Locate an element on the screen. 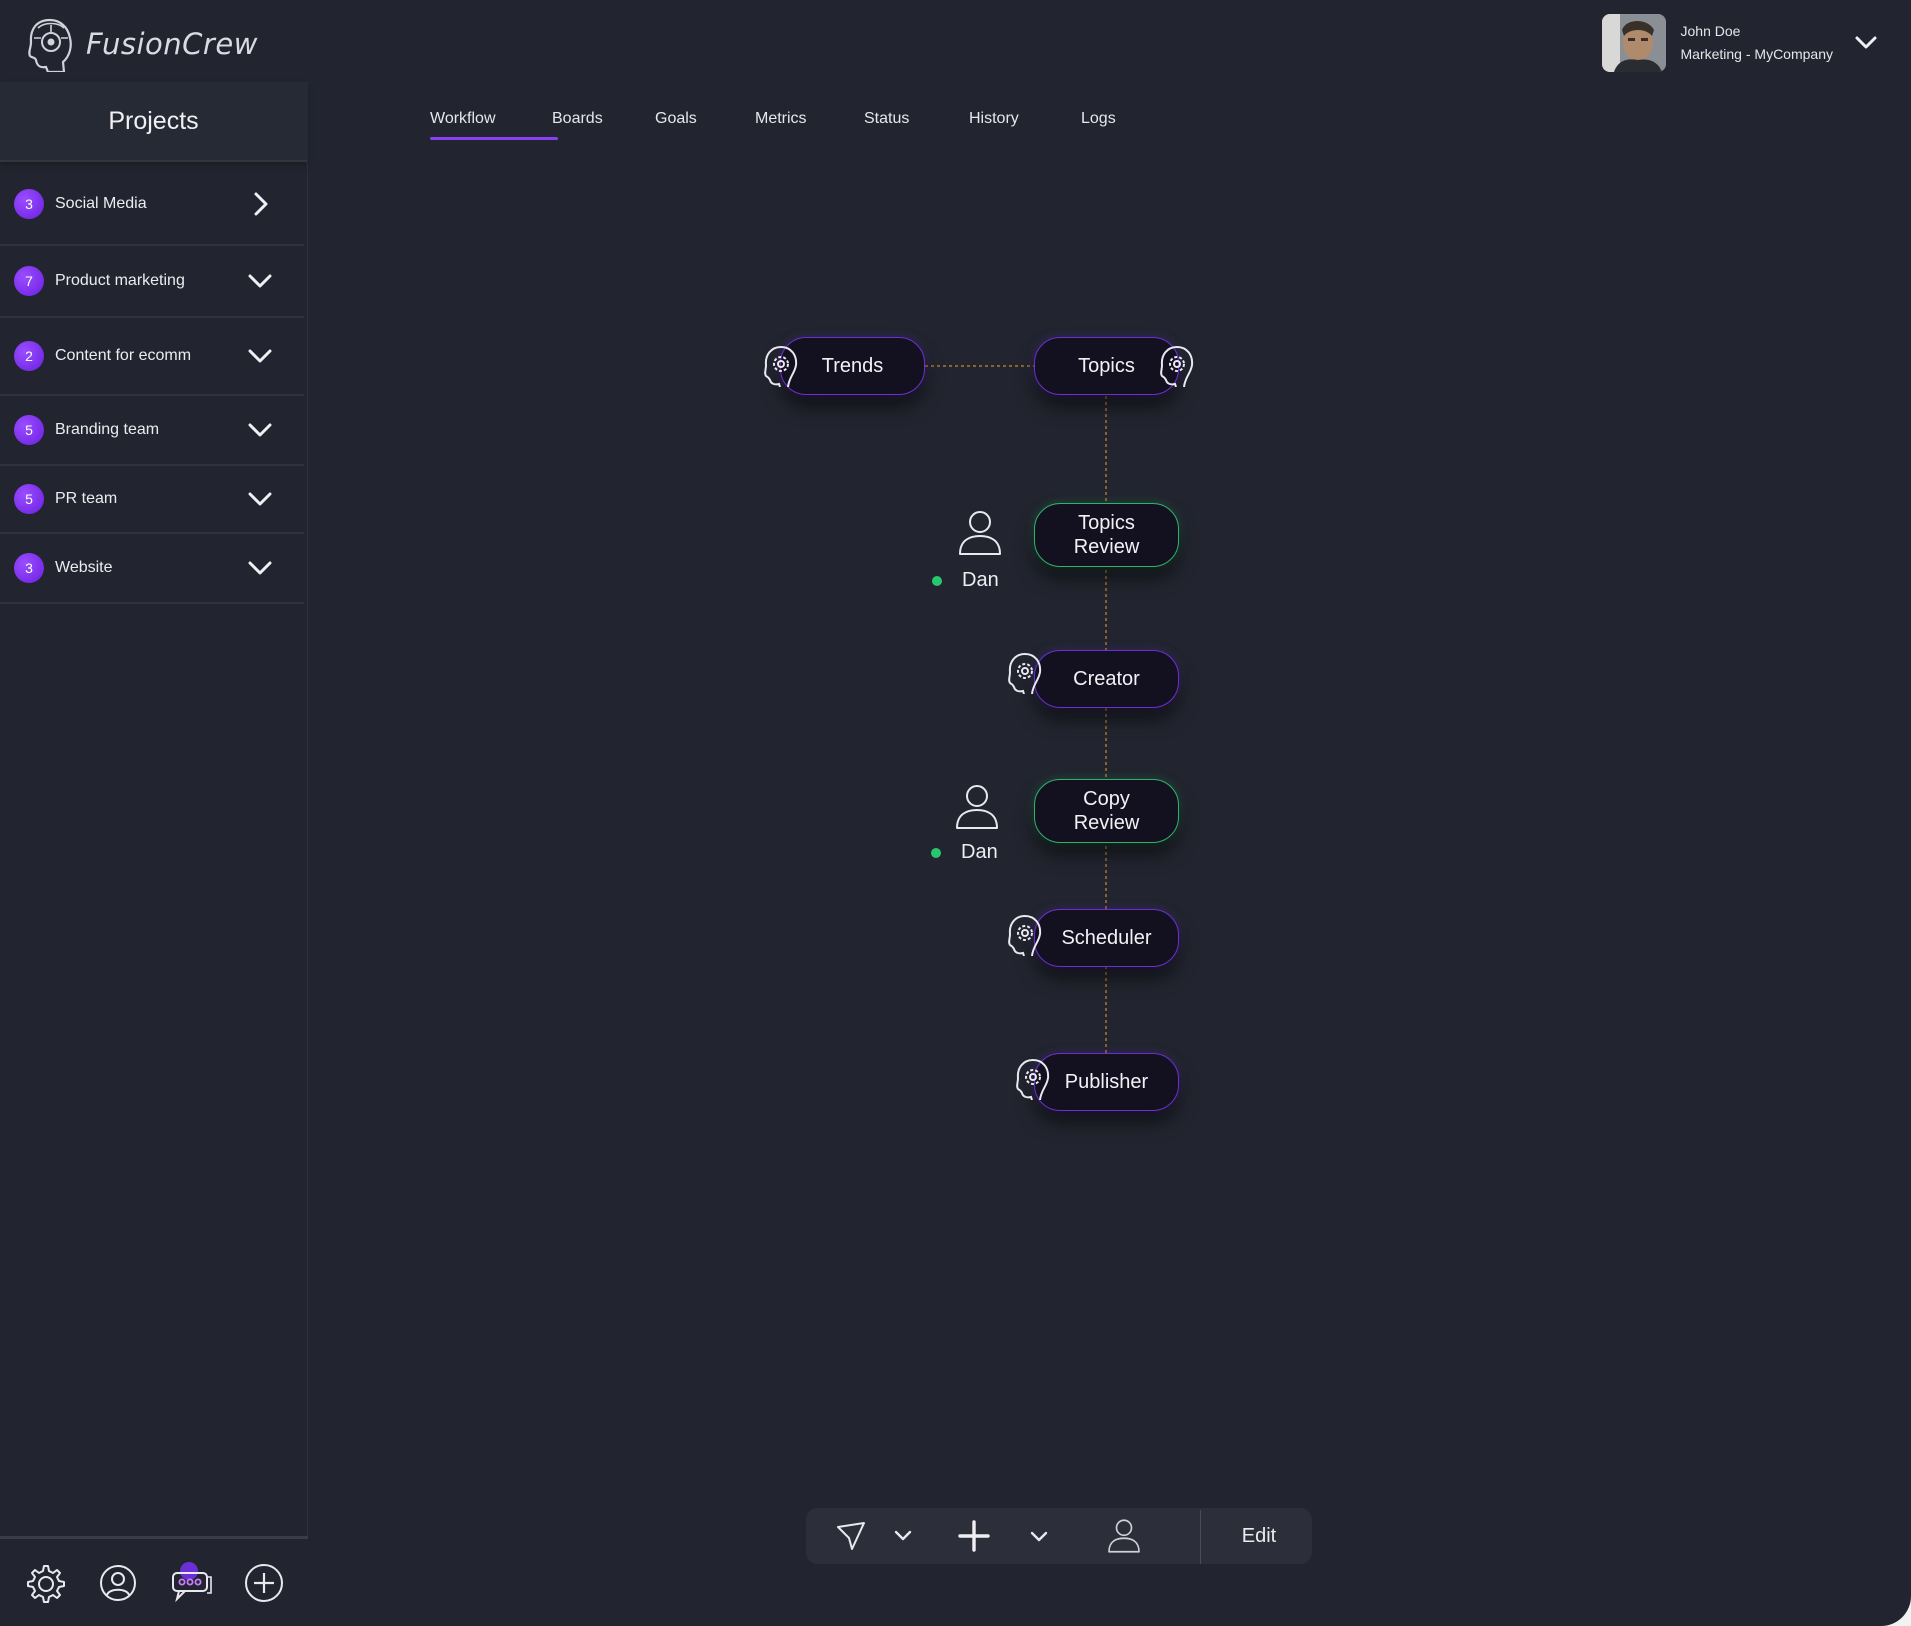 This screenshot has height=1626, width=1911. add-node-button is located at coordinates (974, 1536).